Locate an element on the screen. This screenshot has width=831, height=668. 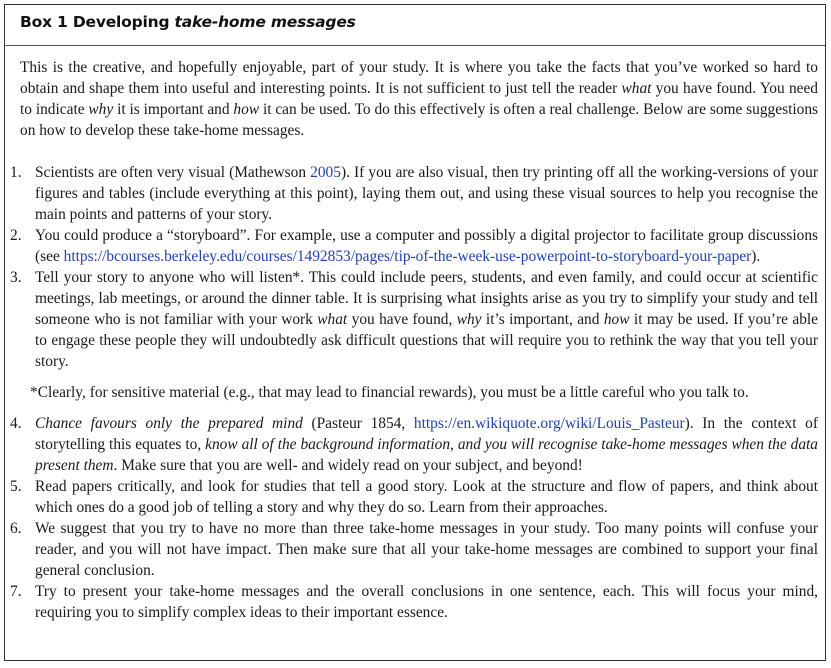
box-title: Box 1 Developing take-home messages is located at coordinates (188, 22).